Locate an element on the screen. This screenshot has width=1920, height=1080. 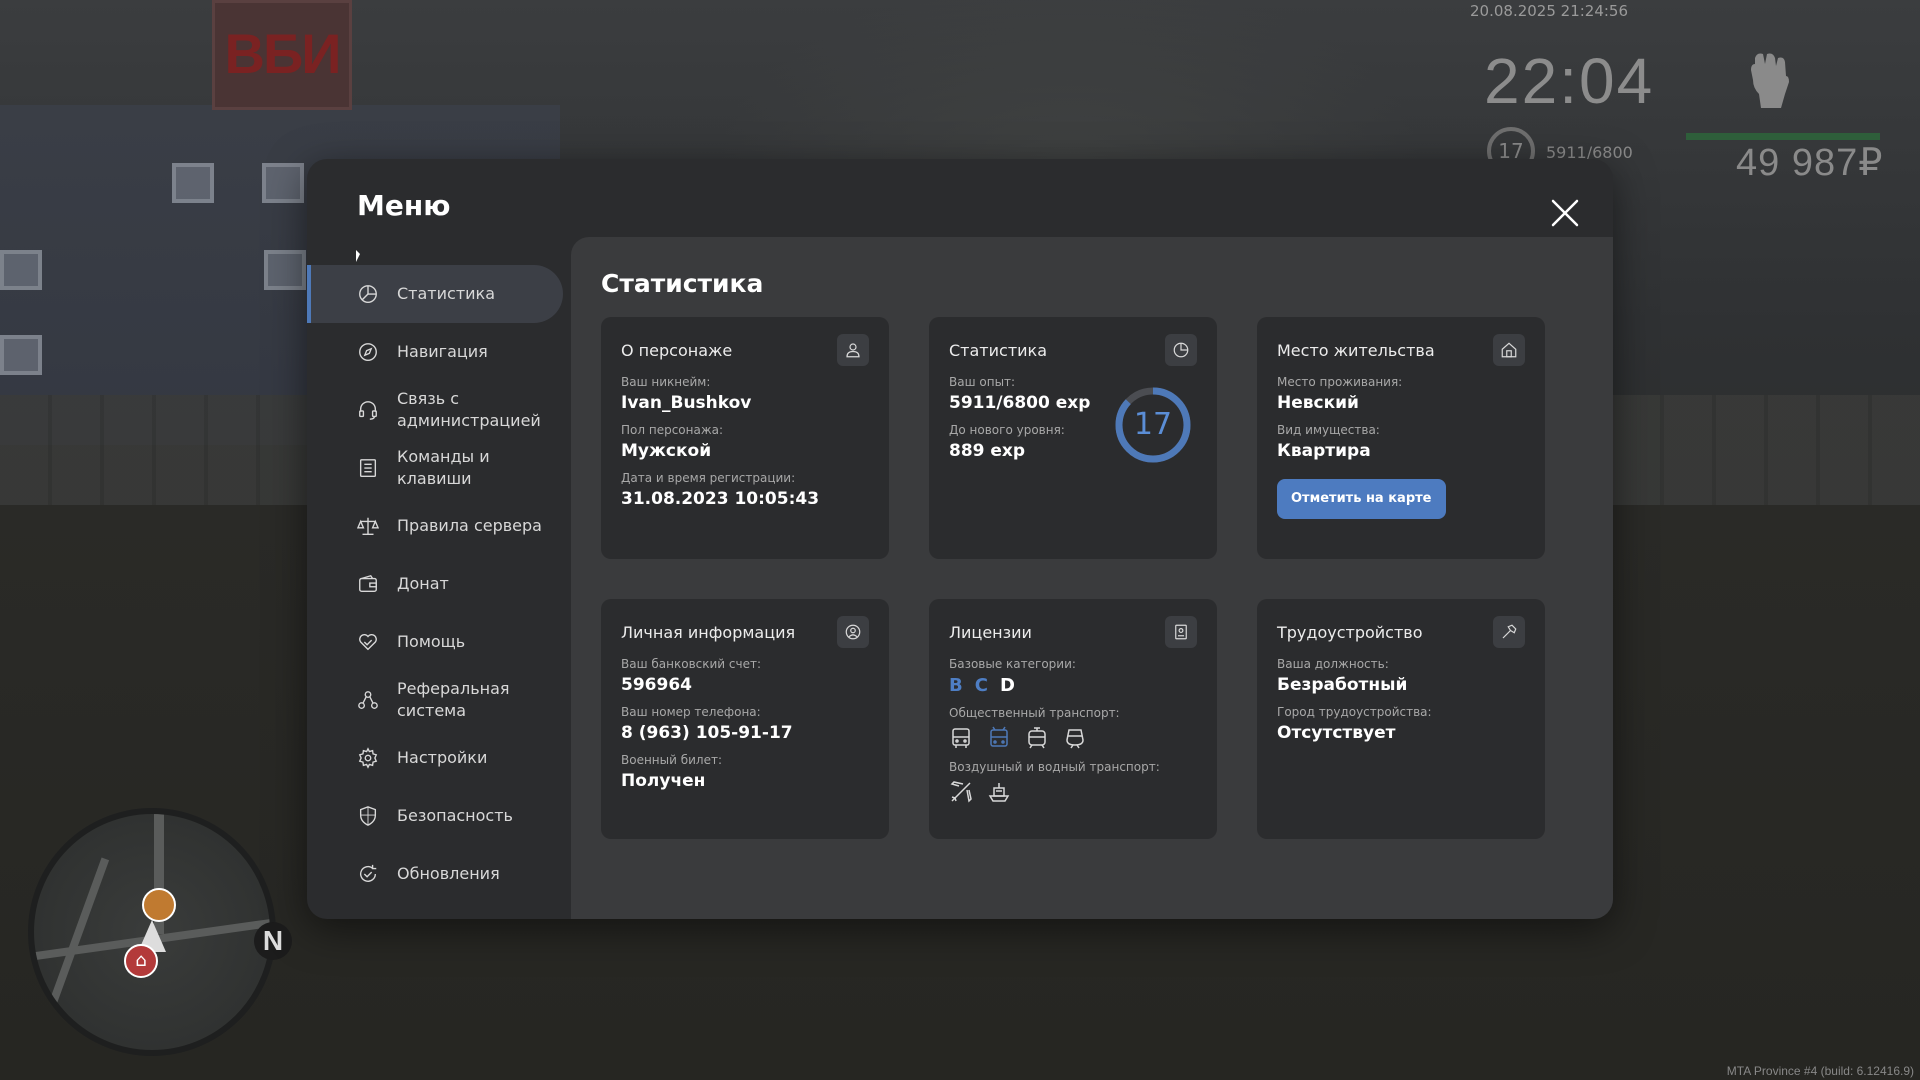
sidebar-item-label: Связь с администрацией is located at coordinates (469, 409).